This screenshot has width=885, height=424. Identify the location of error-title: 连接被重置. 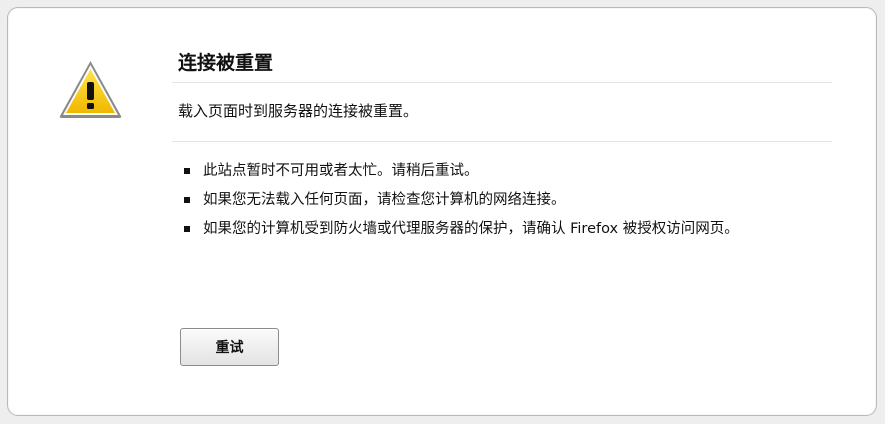
(502, 66).